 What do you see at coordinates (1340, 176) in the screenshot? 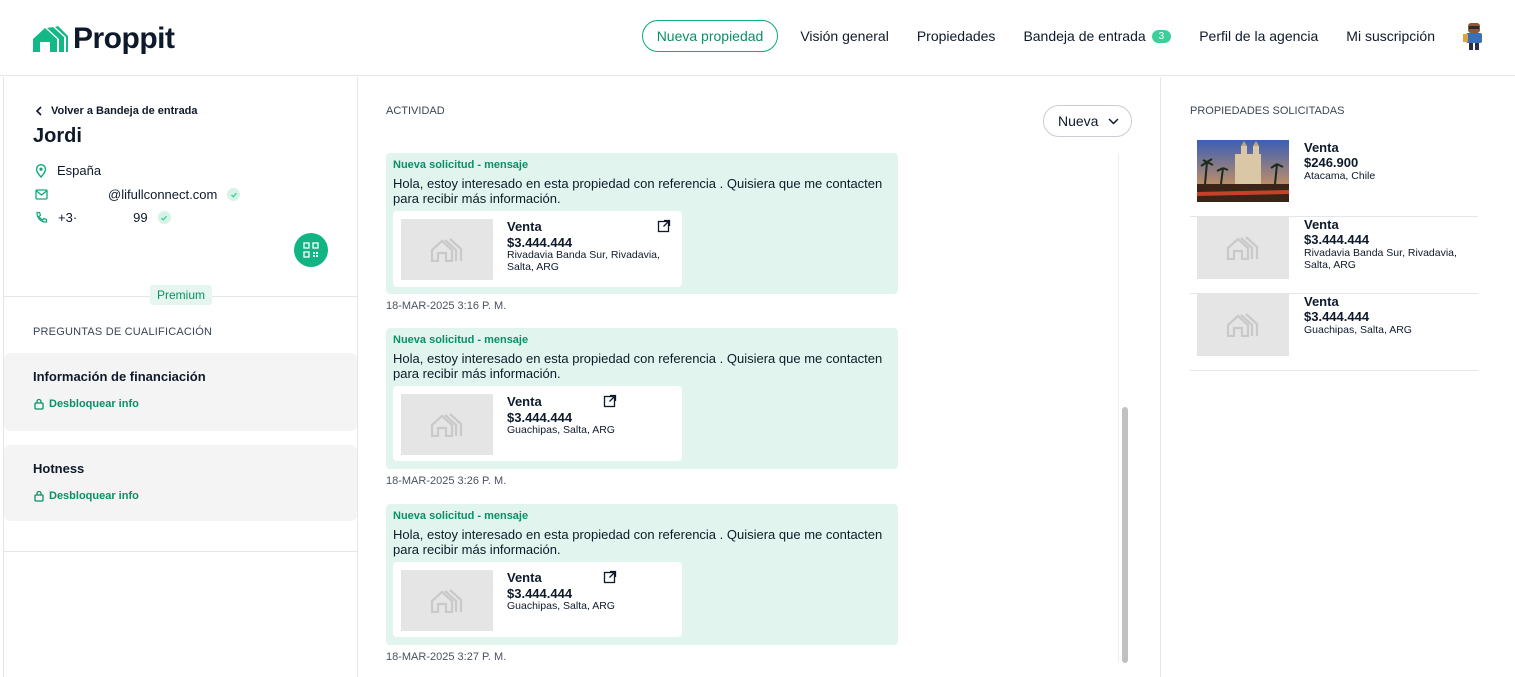
I see `property-location: Atacama, Chile` at bounding box center [1340, 176].